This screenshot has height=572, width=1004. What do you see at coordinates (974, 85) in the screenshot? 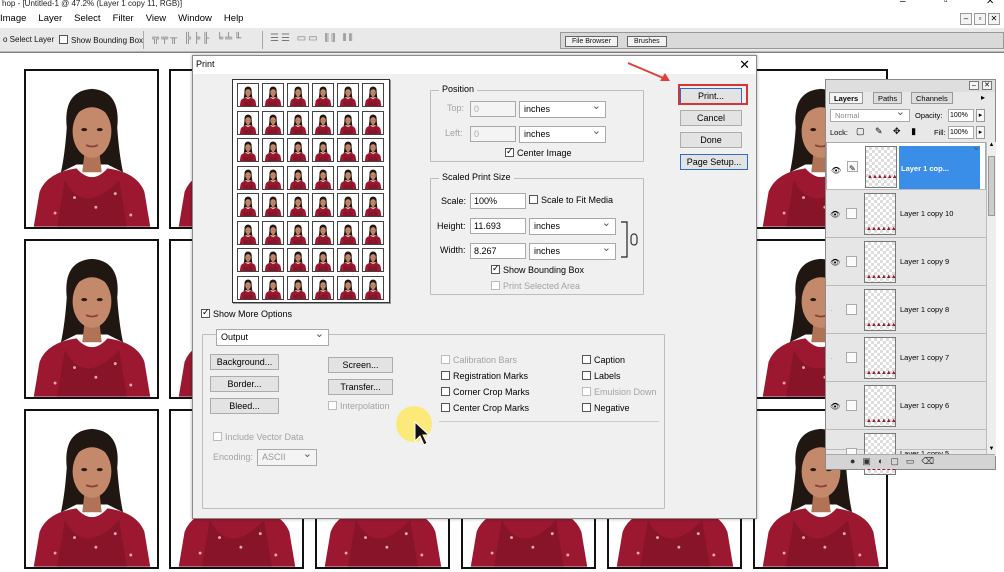
I see `panel-minimize-icon: –` at bounding box center [974, 85].